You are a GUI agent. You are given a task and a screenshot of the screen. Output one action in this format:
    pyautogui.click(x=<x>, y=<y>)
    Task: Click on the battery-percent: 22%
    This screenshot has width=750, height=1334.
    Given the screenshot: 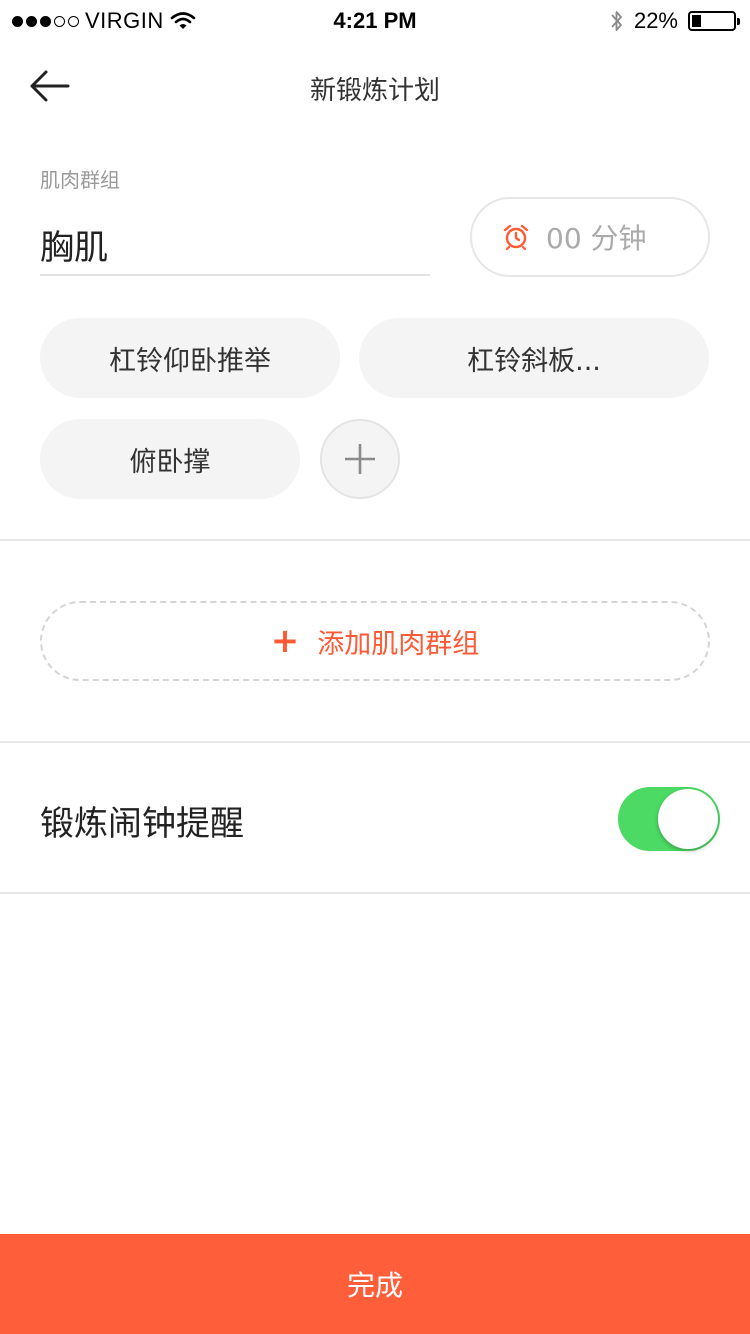 What is the action you would take?
    pyautogui.click(x=655, y=20)
    